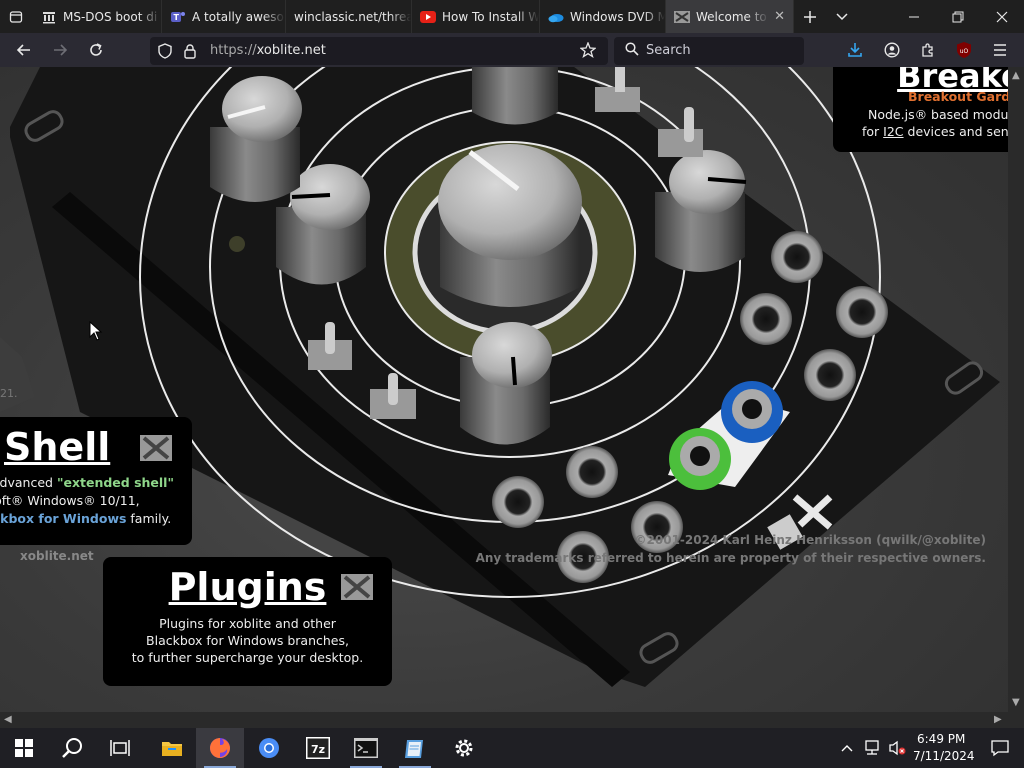 The image size is (1024, 768). I want to click on url-protocol: https://, so click(233, 50).